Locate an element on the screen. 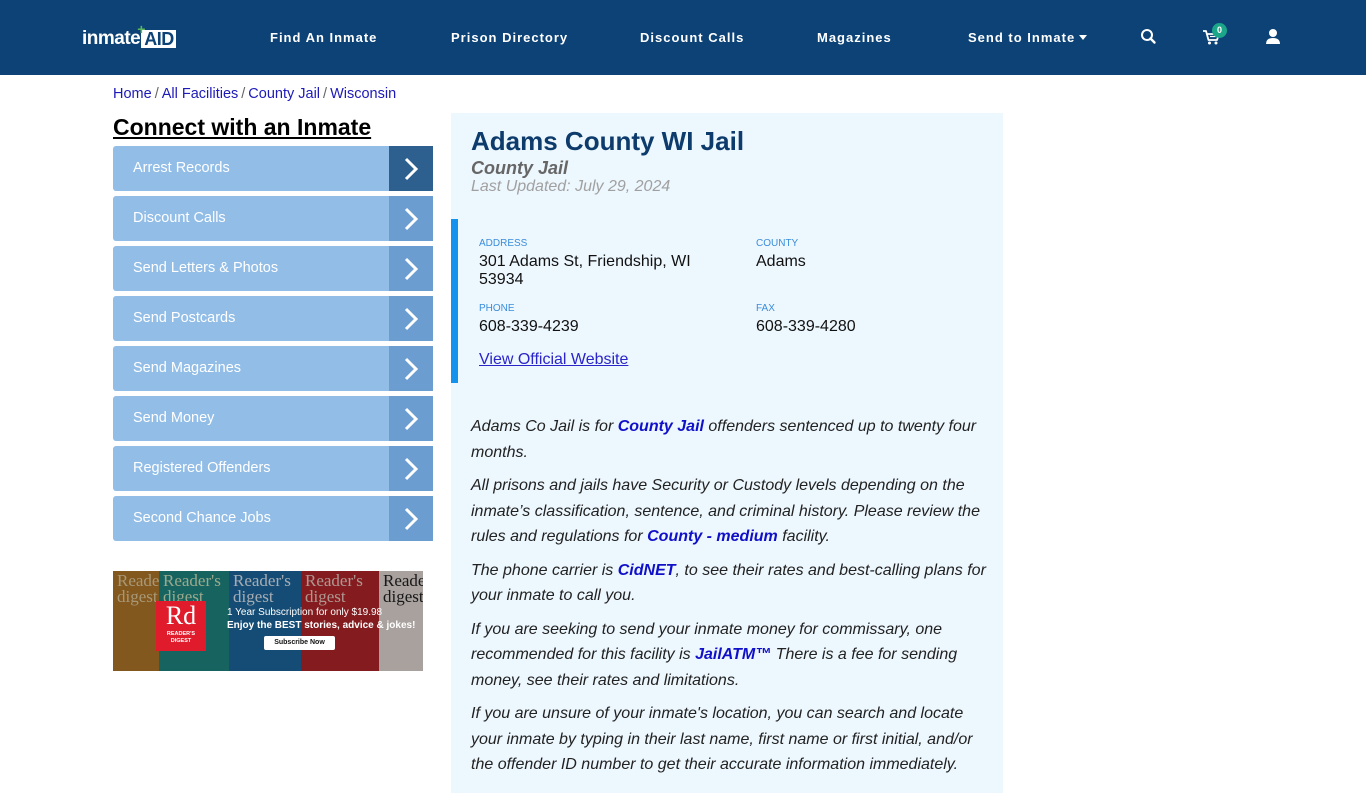  phone-value: 608-339-4239 is located at coordinates (529, 326).